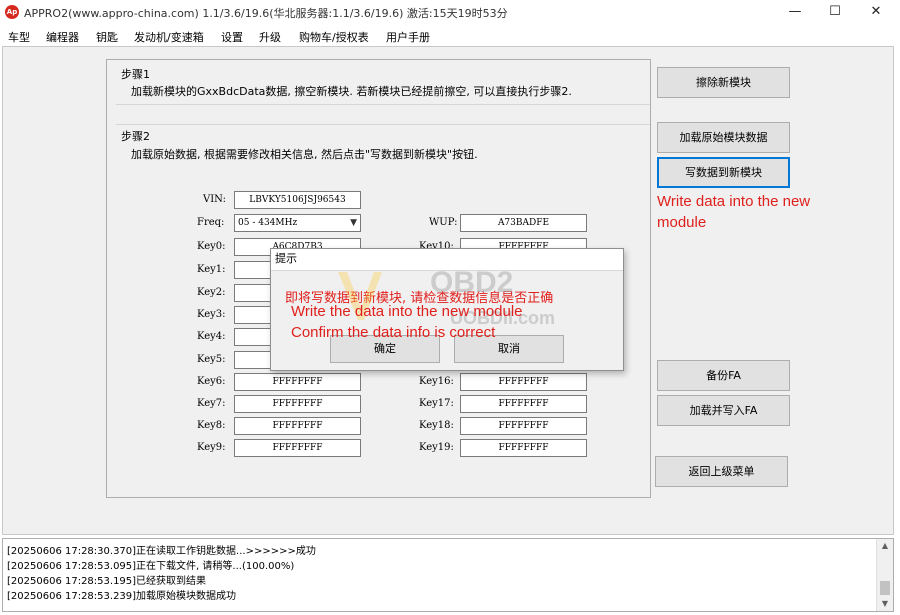 The image size is (900, 615). Describe the element at coordinates (211, 447) in the screenshot. I see `key-label: Key9:` at that location.